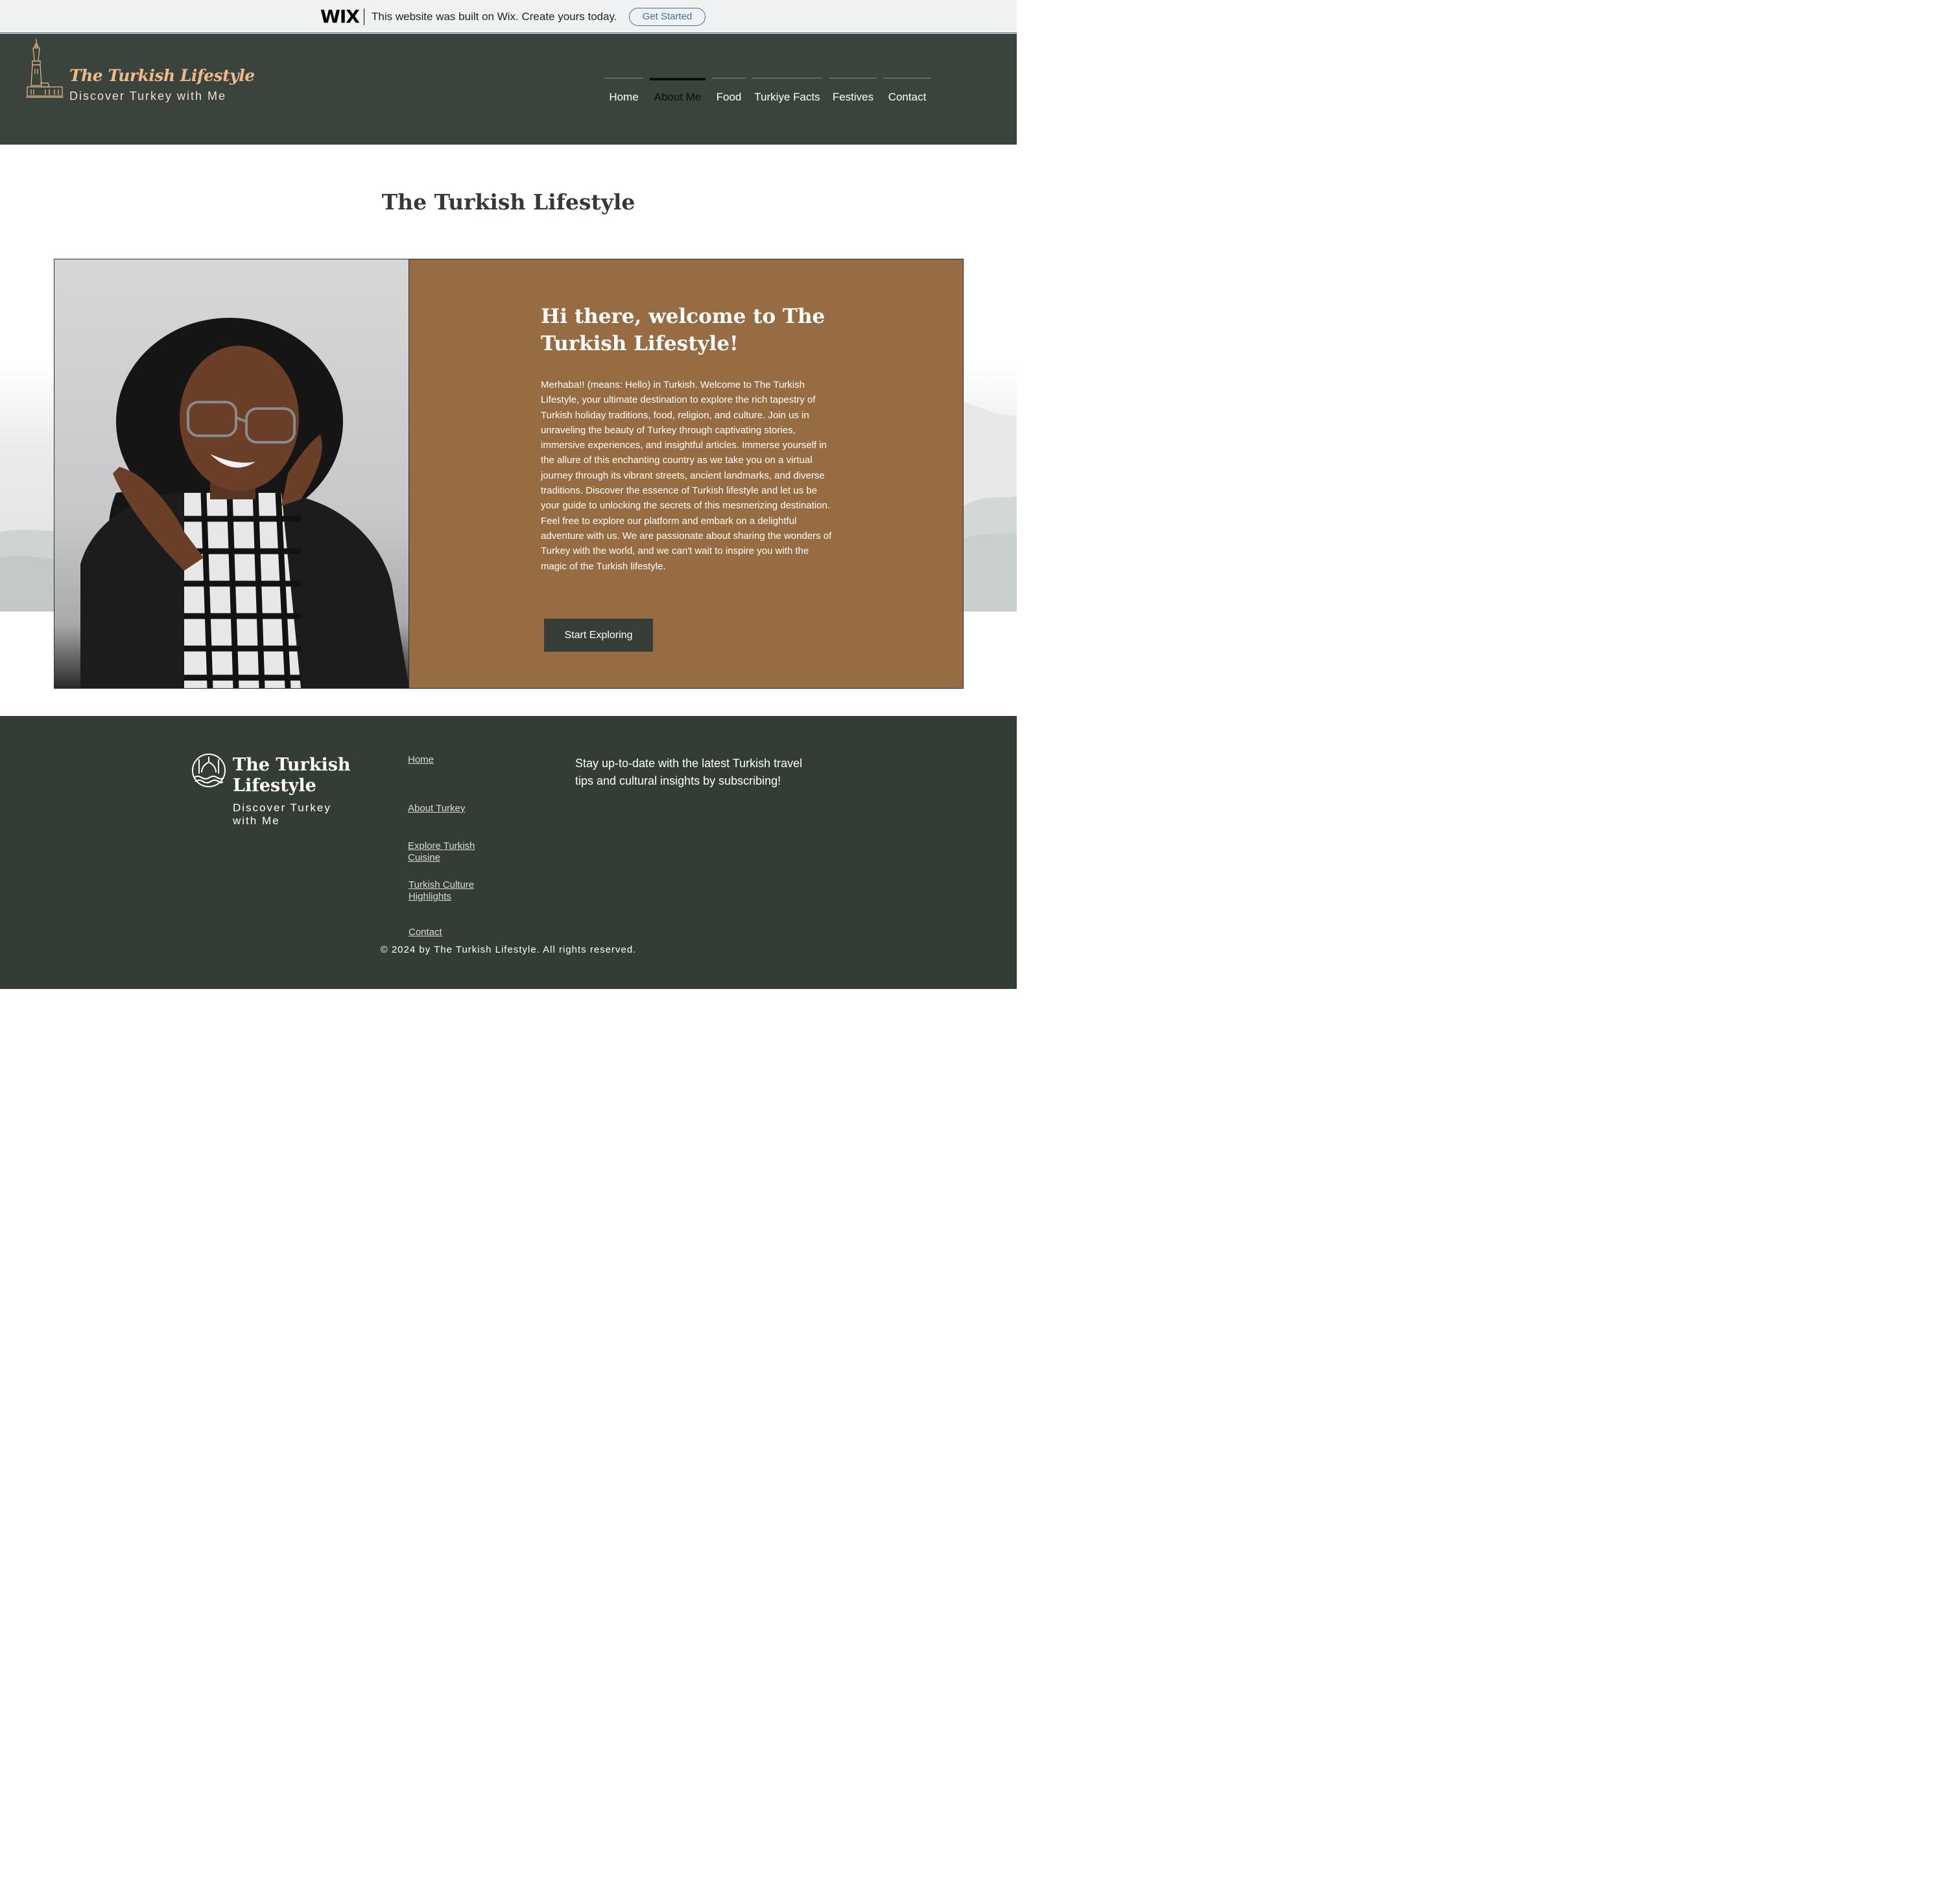  I want to click on nav-home: Home, so click(623, 91).